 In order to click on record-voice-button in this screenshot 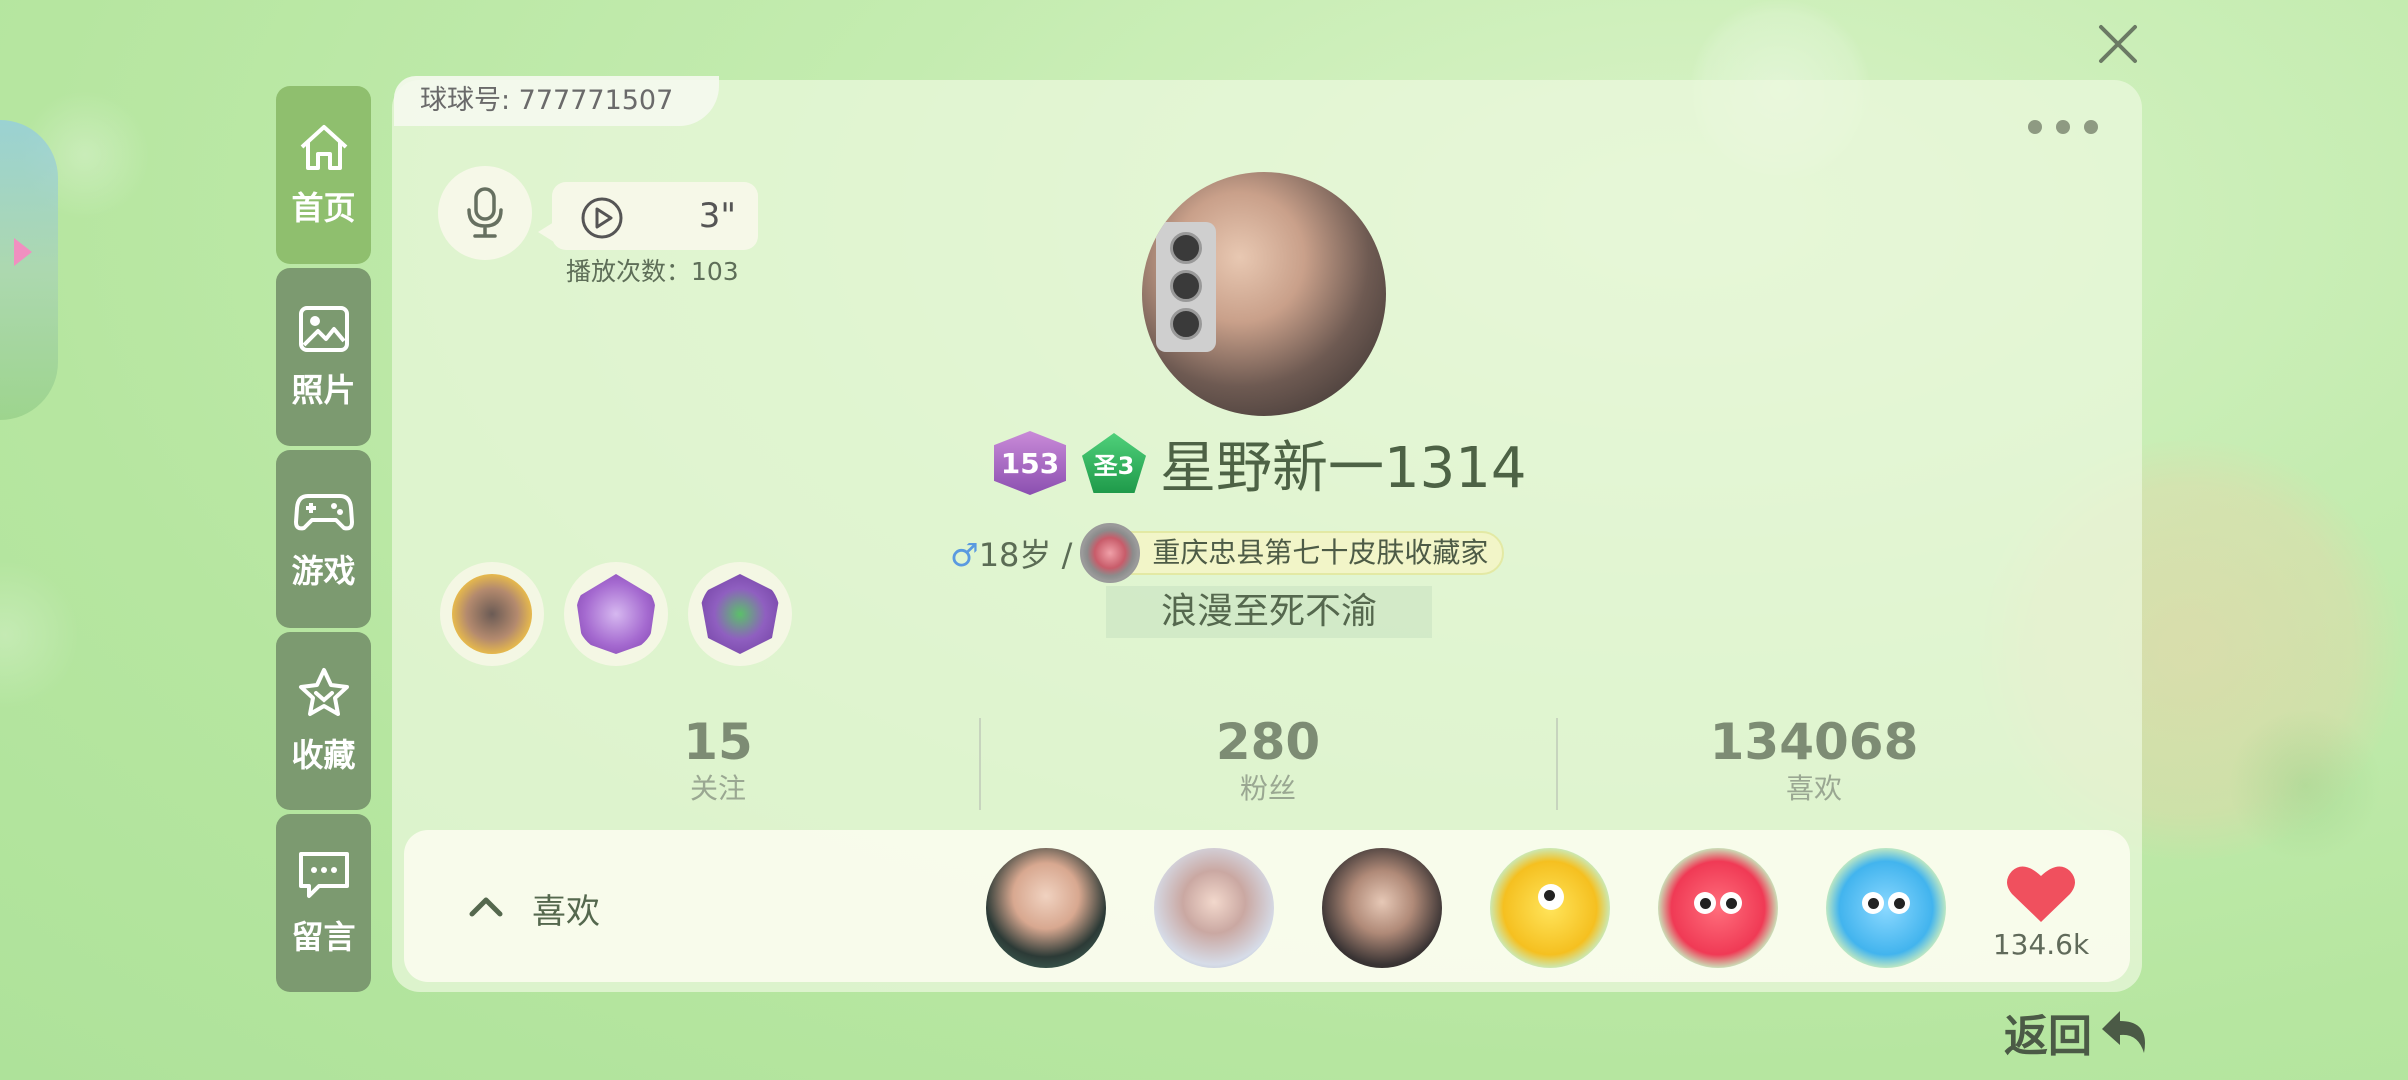, I will do `click(485, 213)`.